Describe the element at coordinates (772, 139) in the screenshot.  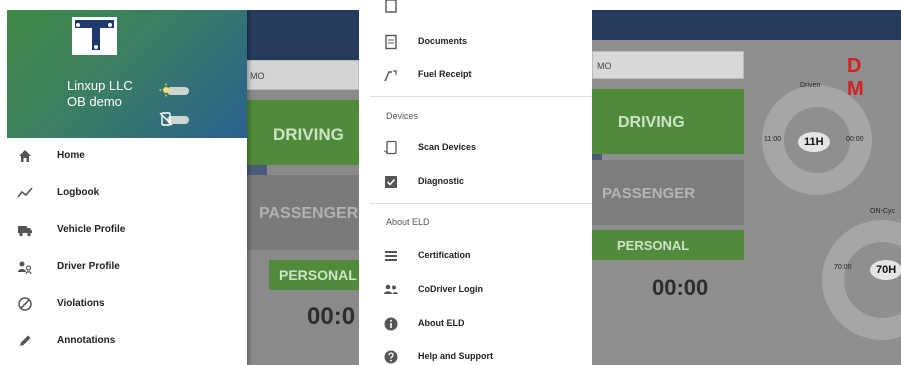
I see `driven-left-time: 11:00` at that location.